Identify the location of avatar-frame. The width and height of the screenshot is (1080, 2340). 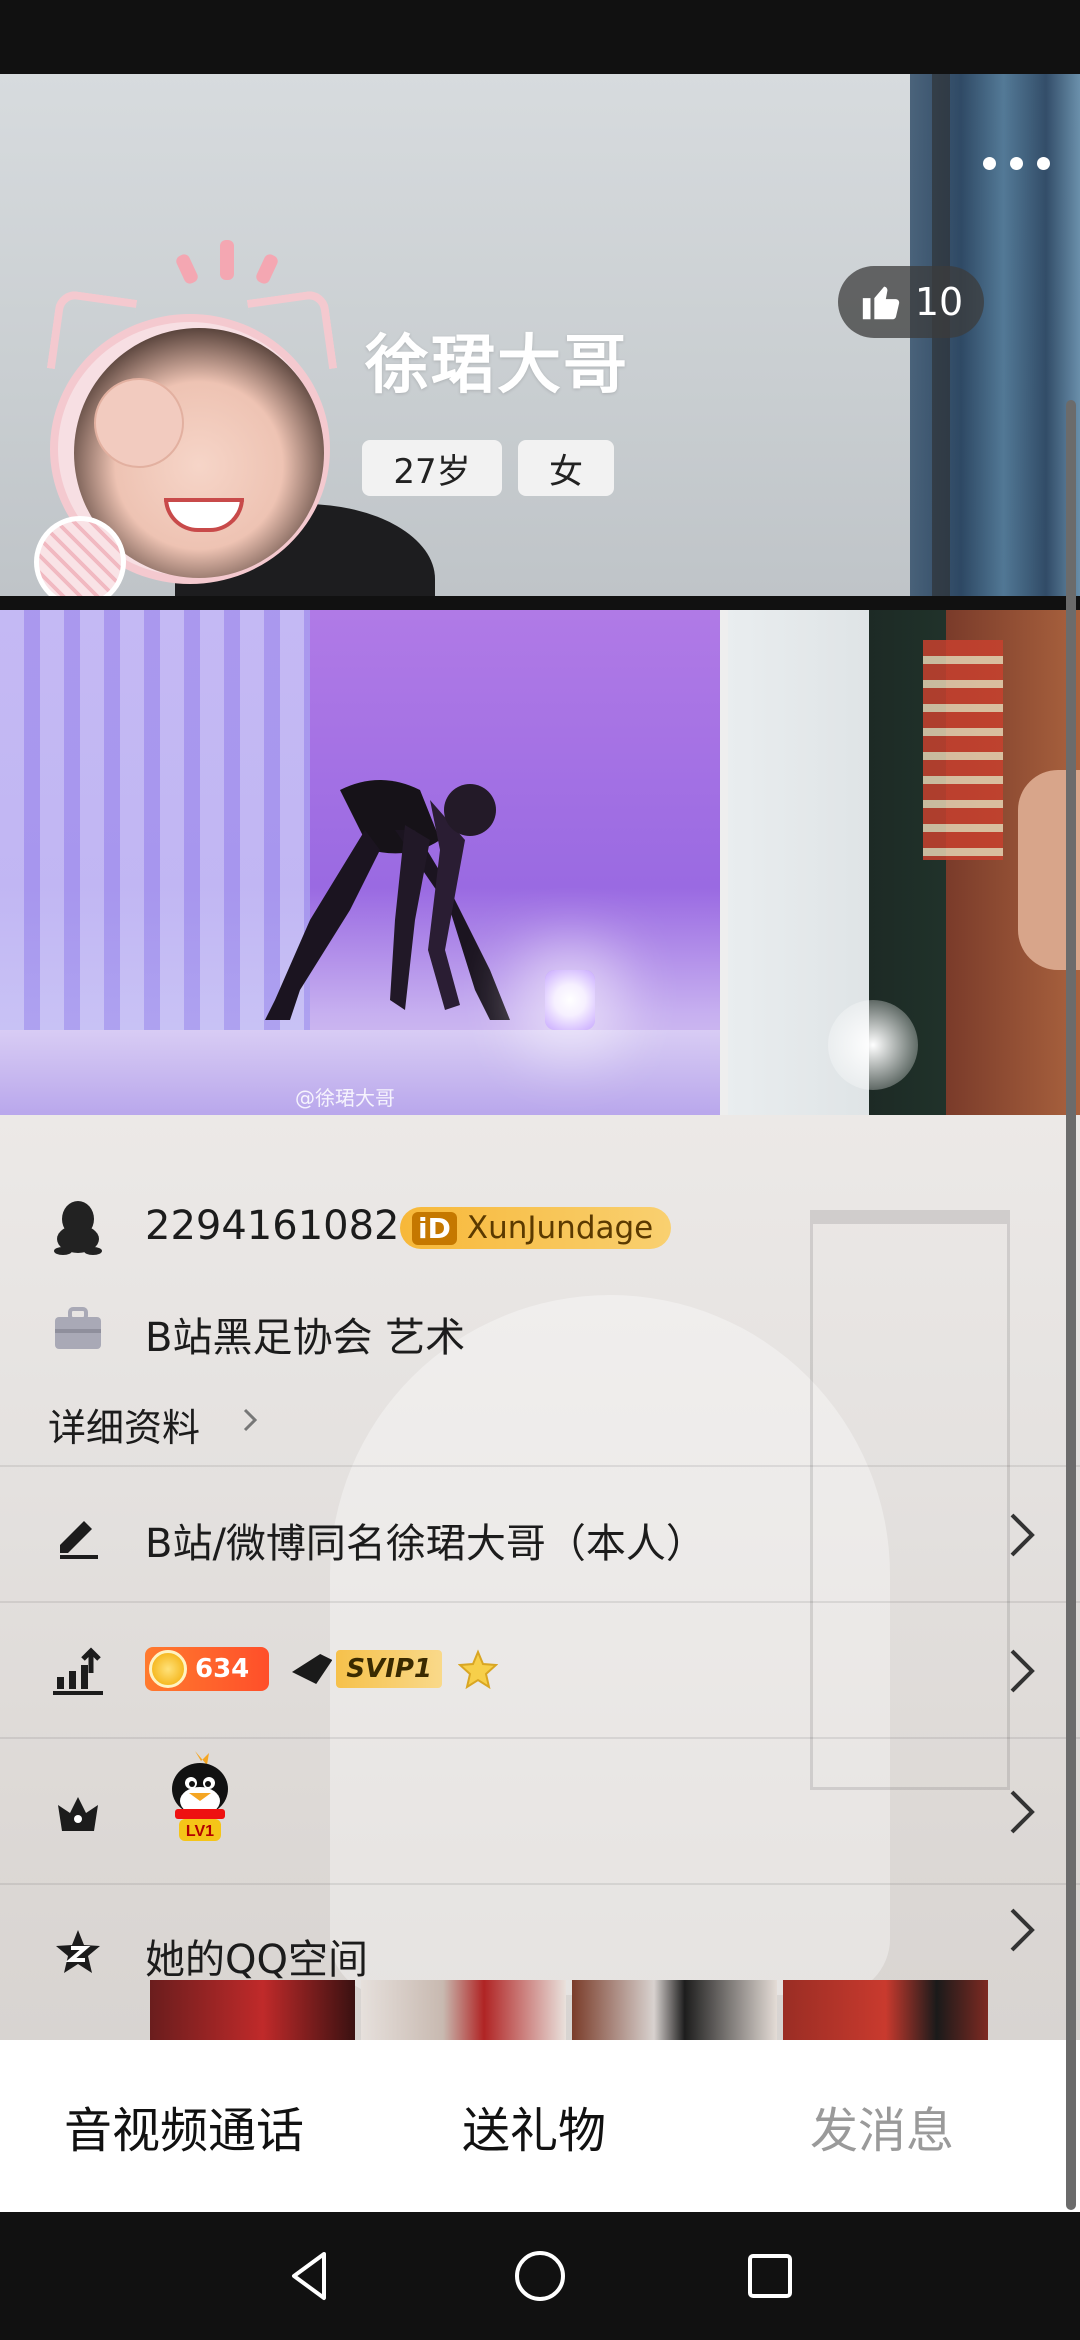
(180, 415).